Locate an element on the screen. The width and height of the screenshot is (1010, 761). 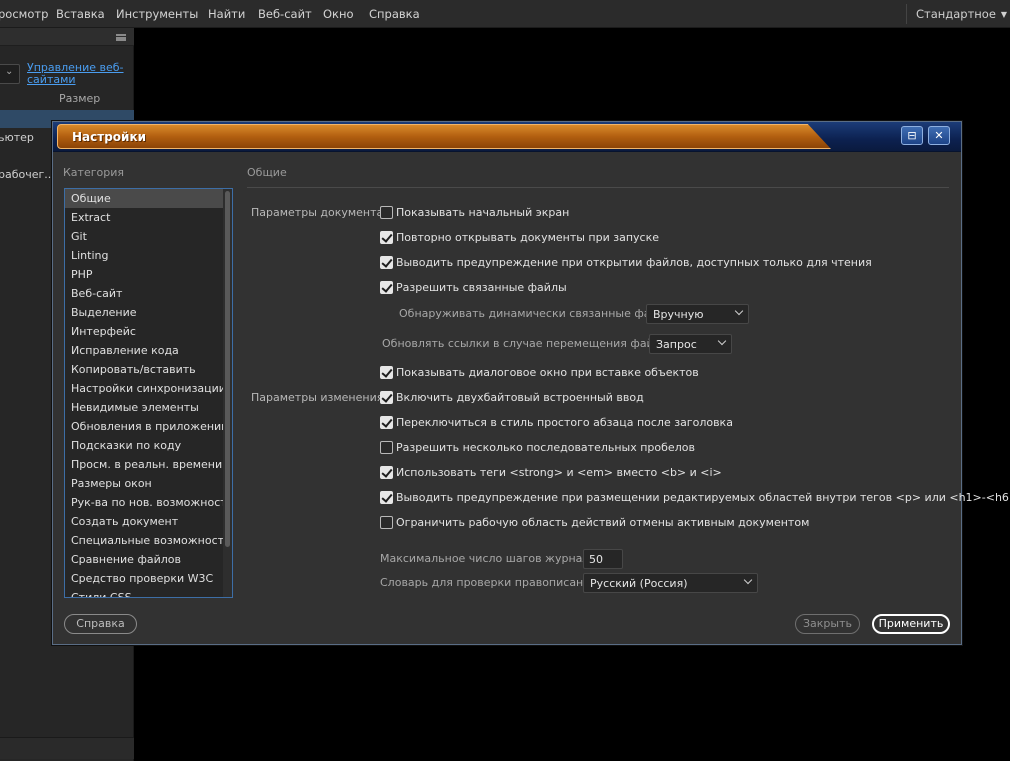
category-item: PHP is located at coordinates (144, 274).